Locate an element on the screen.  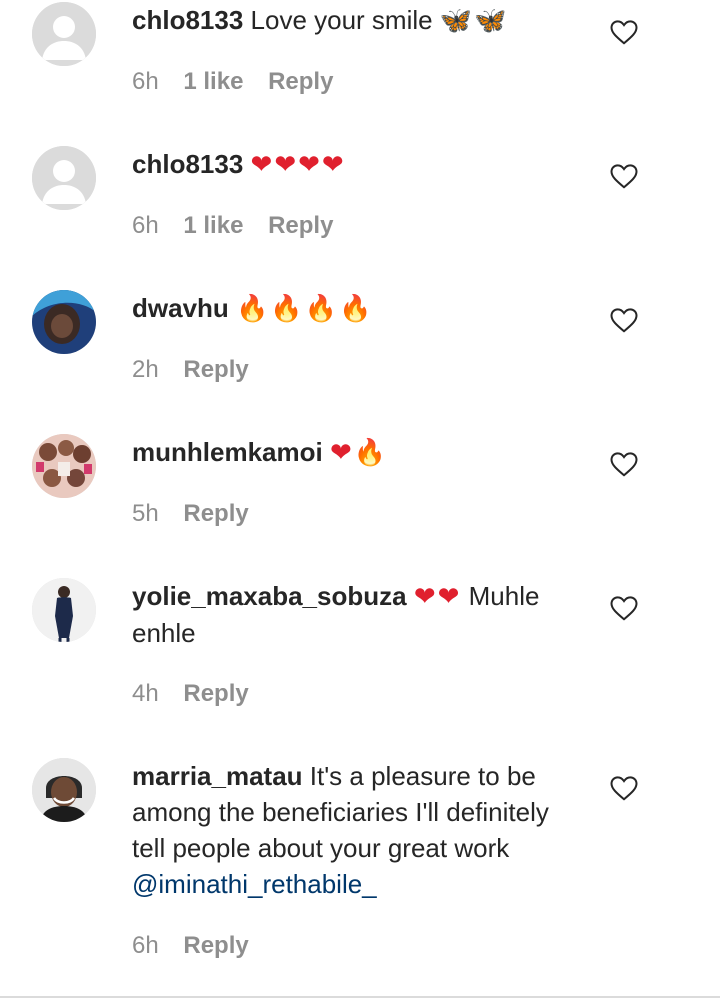
comment-username: munhlemkamoi is located at coordinates (227, 452).